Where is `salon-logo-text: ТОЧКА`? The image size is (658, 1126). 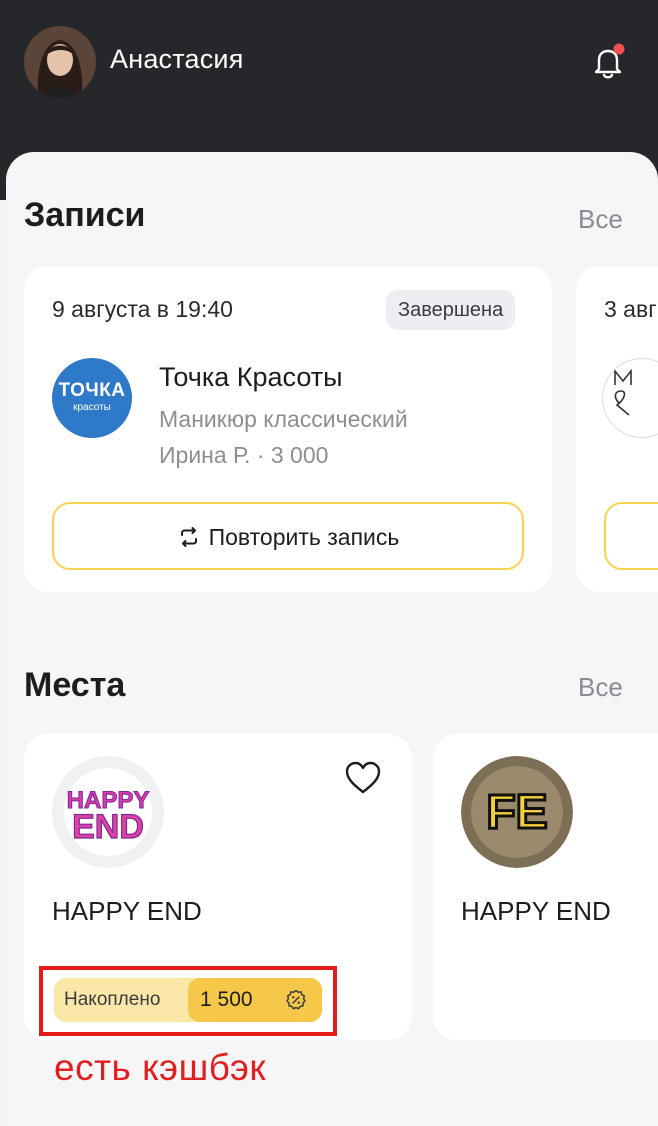
salon-logo-text: ТОЧКА is located at coordinates (92, 390).